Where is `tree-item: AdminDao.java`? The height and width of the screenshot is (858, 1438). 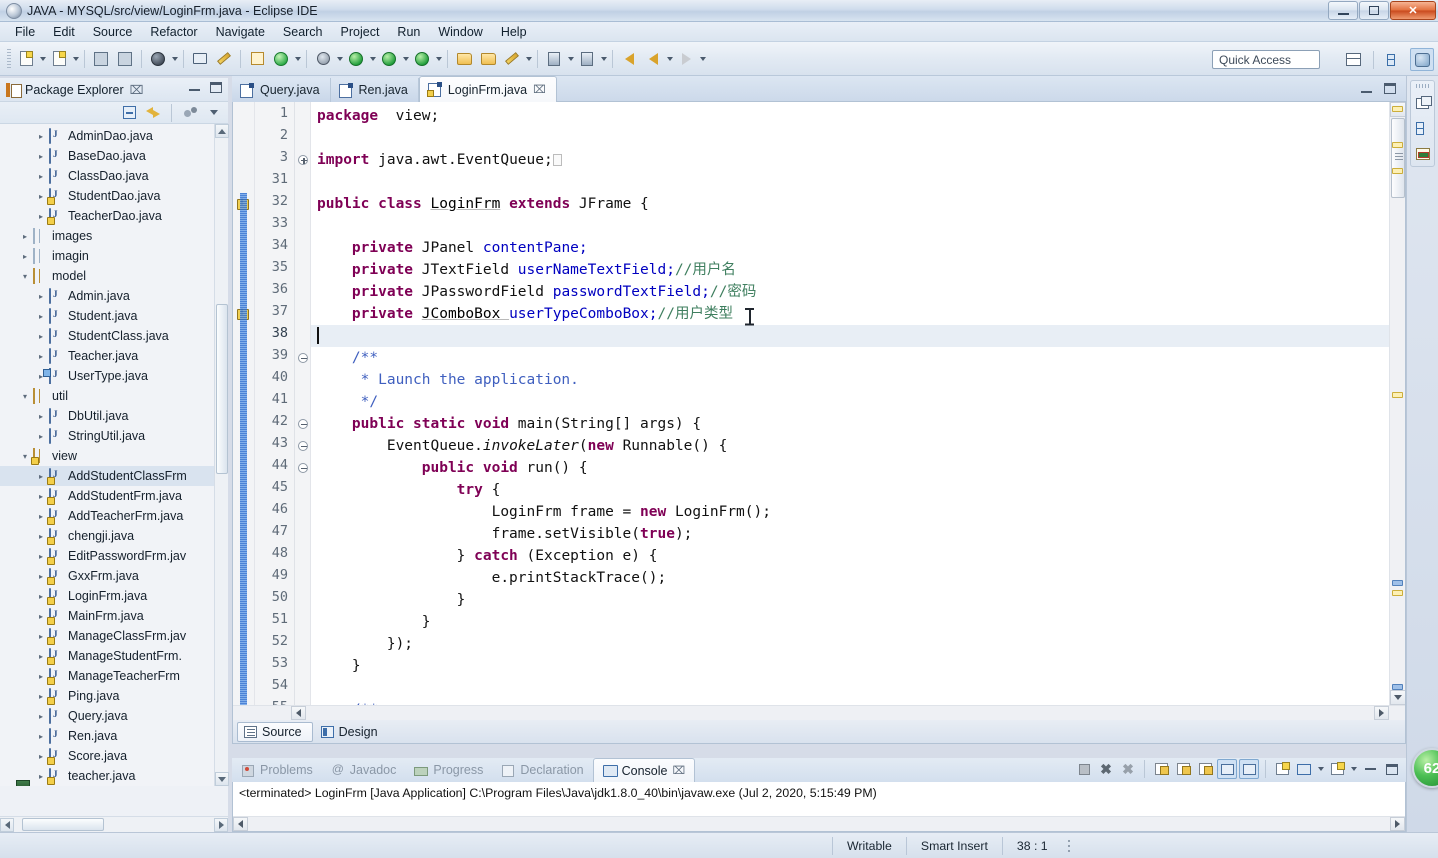
tree-item: AdminDao.java is located at coordinates (107, 136).